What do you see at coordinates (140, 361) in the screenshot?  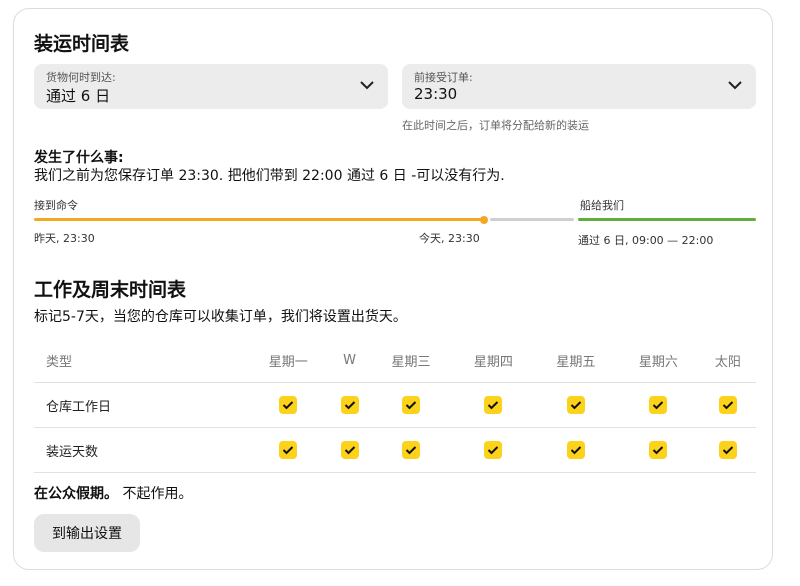 I see `type-header: 类型` at bounding box center [140, 361].